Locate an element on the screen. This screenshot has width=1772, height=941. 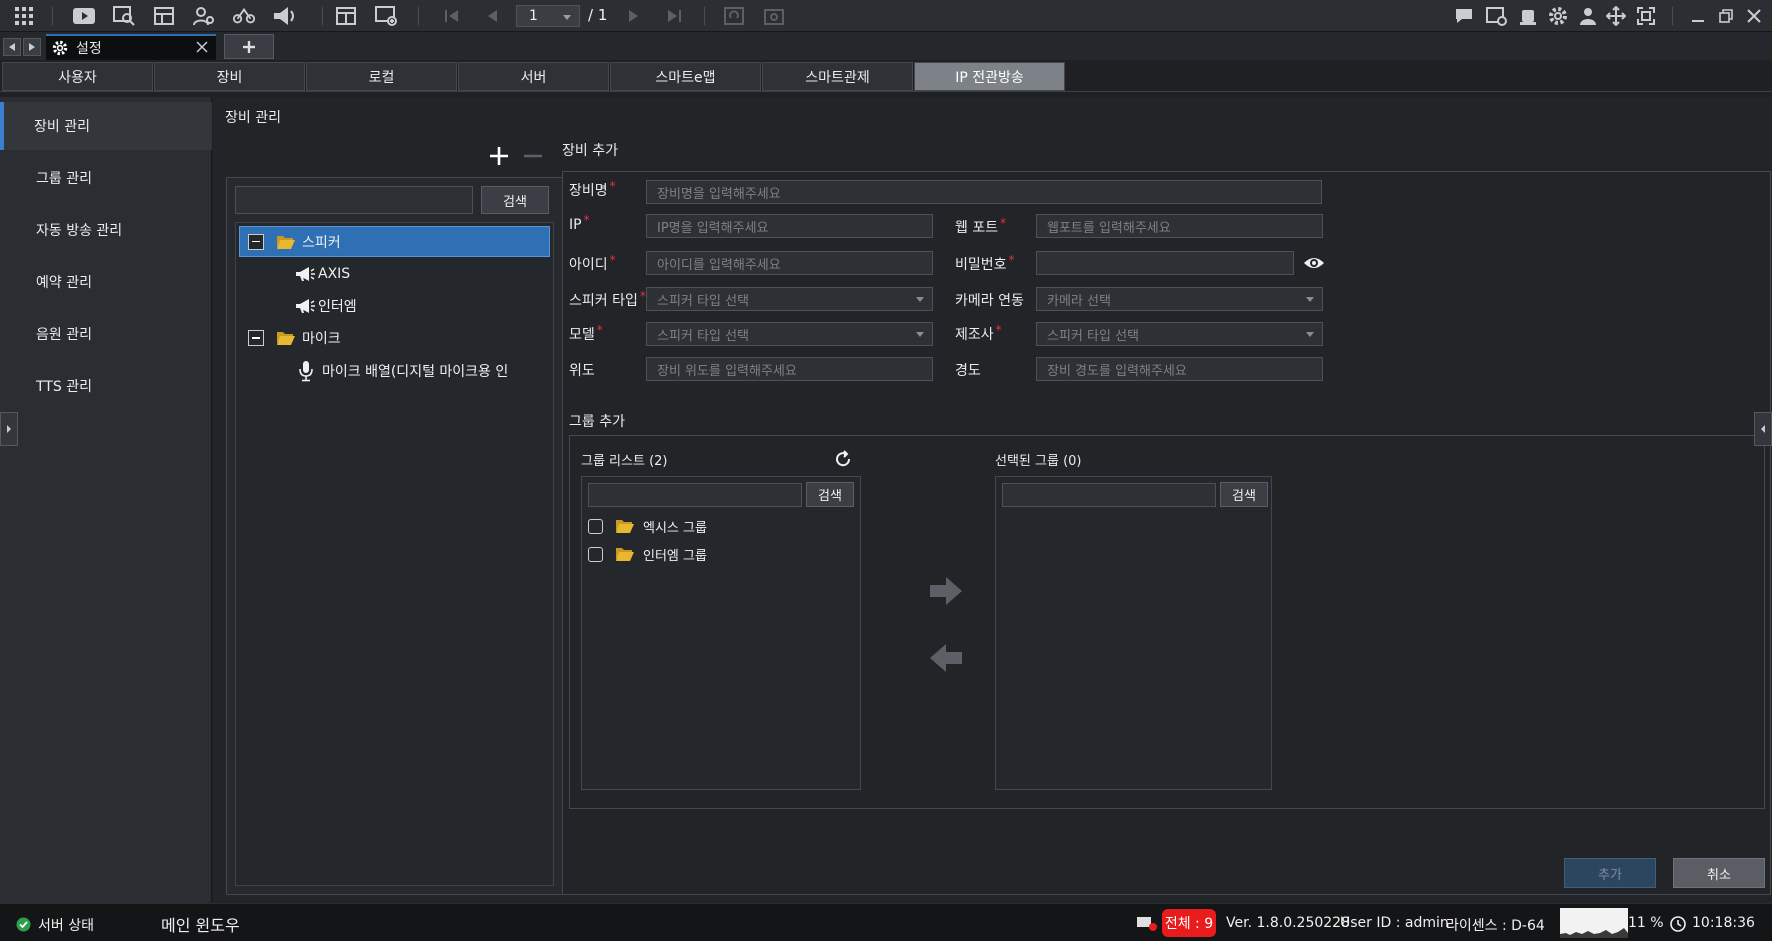
tree-node-mic: 마이크 is located at coordinates (294, 338).